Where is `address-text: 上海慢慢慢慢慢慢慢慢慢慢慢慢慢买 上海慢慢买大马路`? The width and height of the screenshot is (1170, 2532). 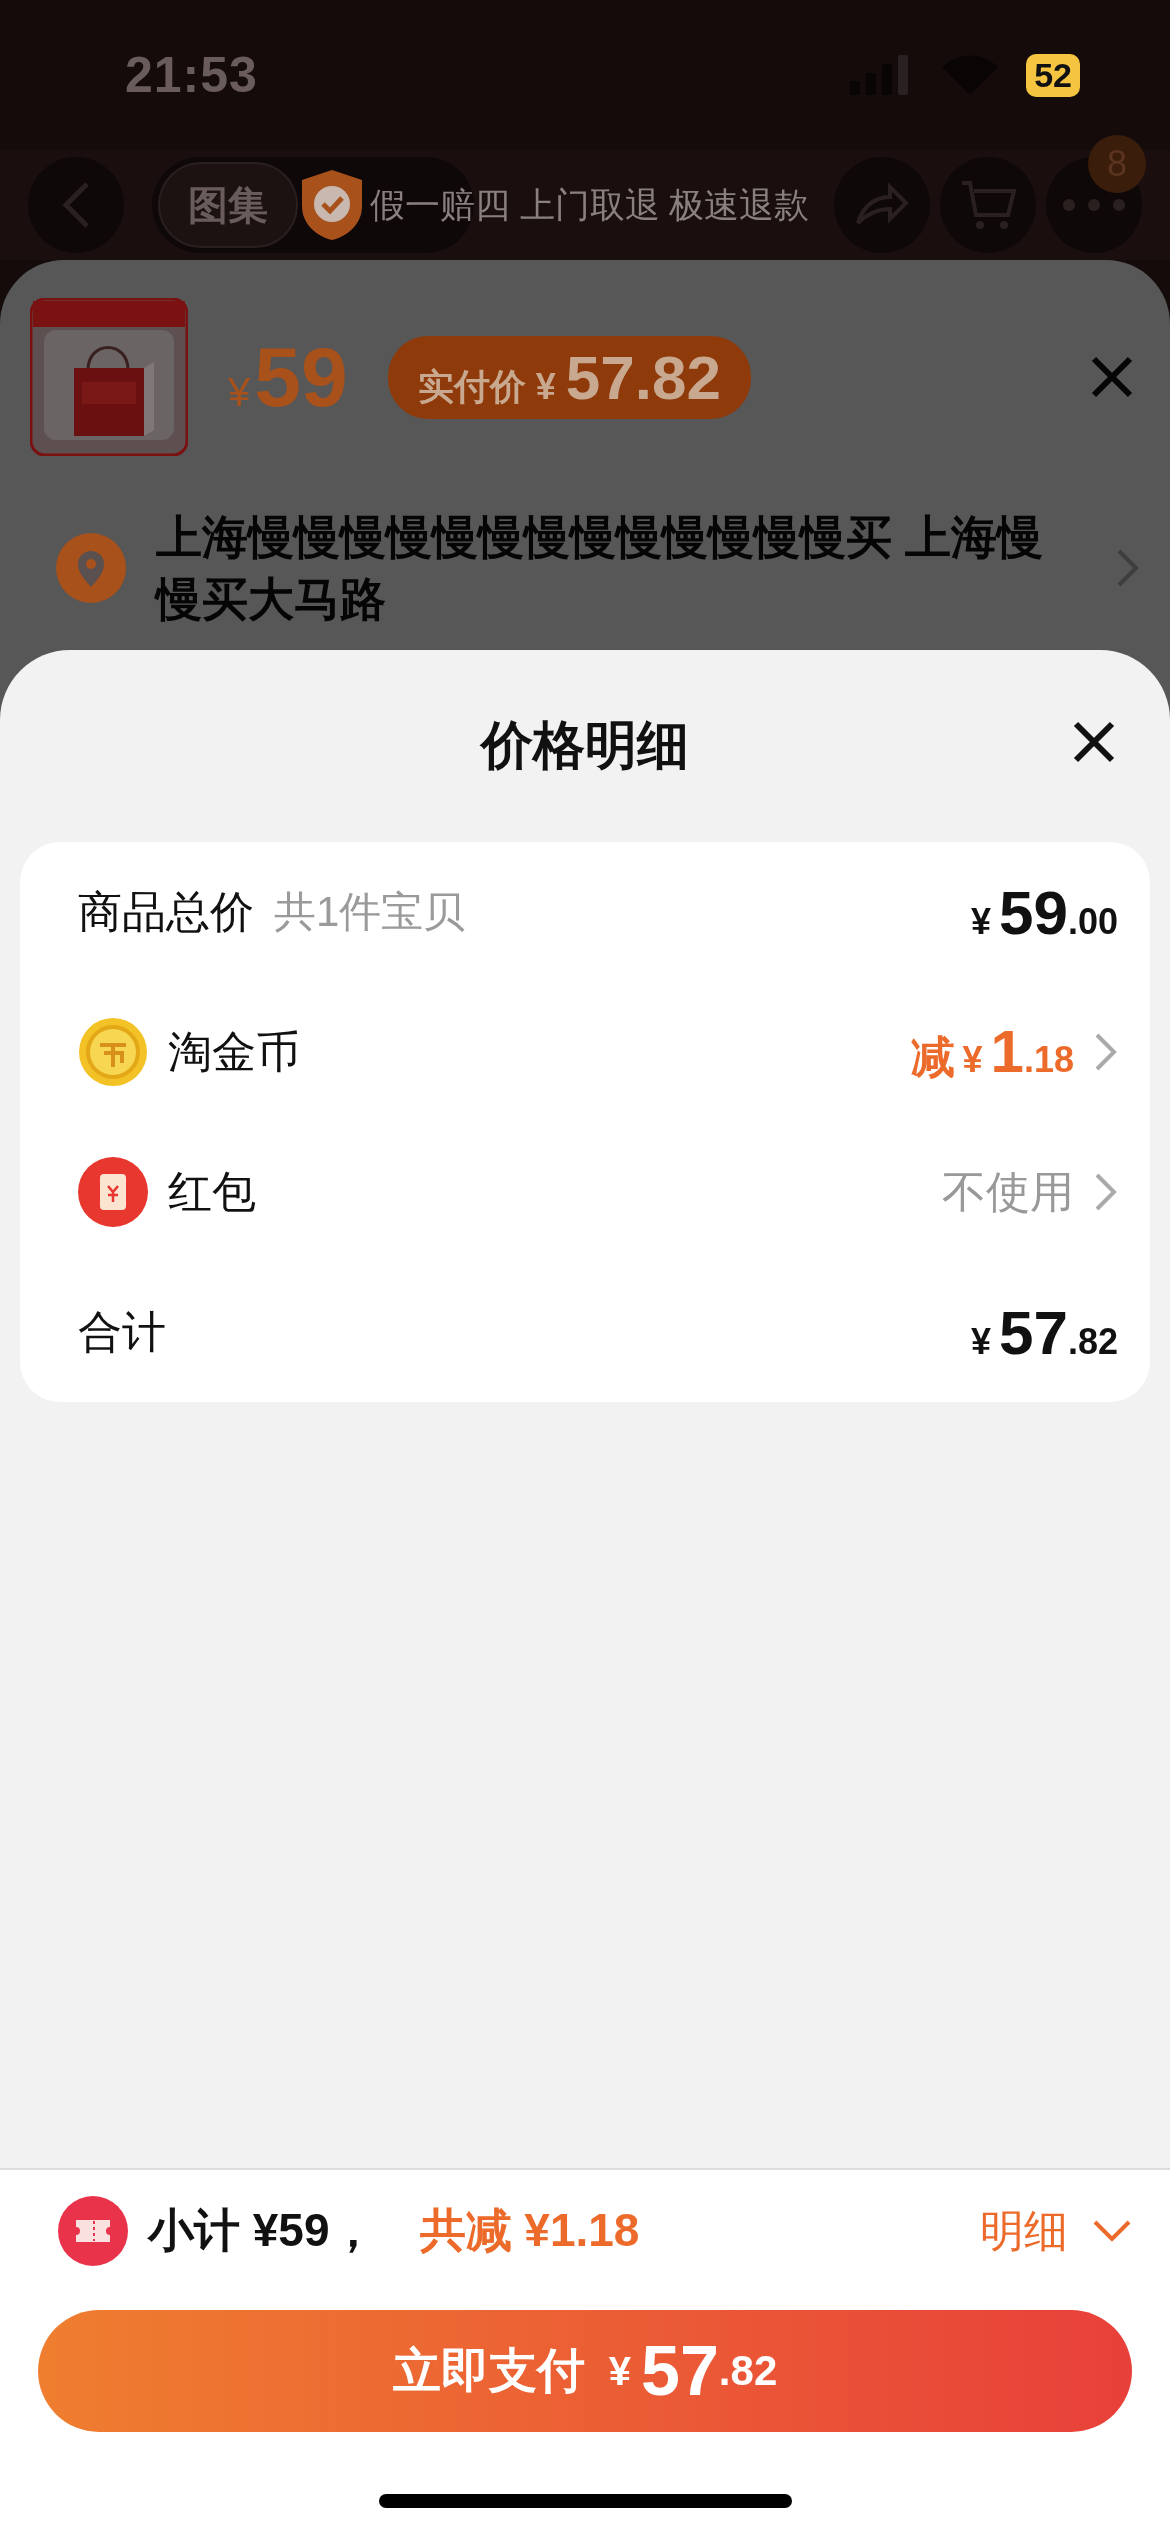
address-text: 上海慢慢慢慢慢慢慢慢慢慢慢慢慢买 上海慢慢买大马路 is located at coordinates (600, 568).